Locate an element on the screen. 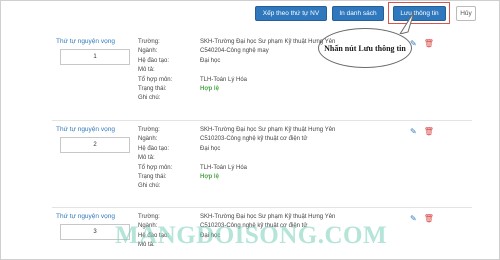  sort-by-order-button: Xếp theo thứ tự NV is located at coordinates (291, 13).